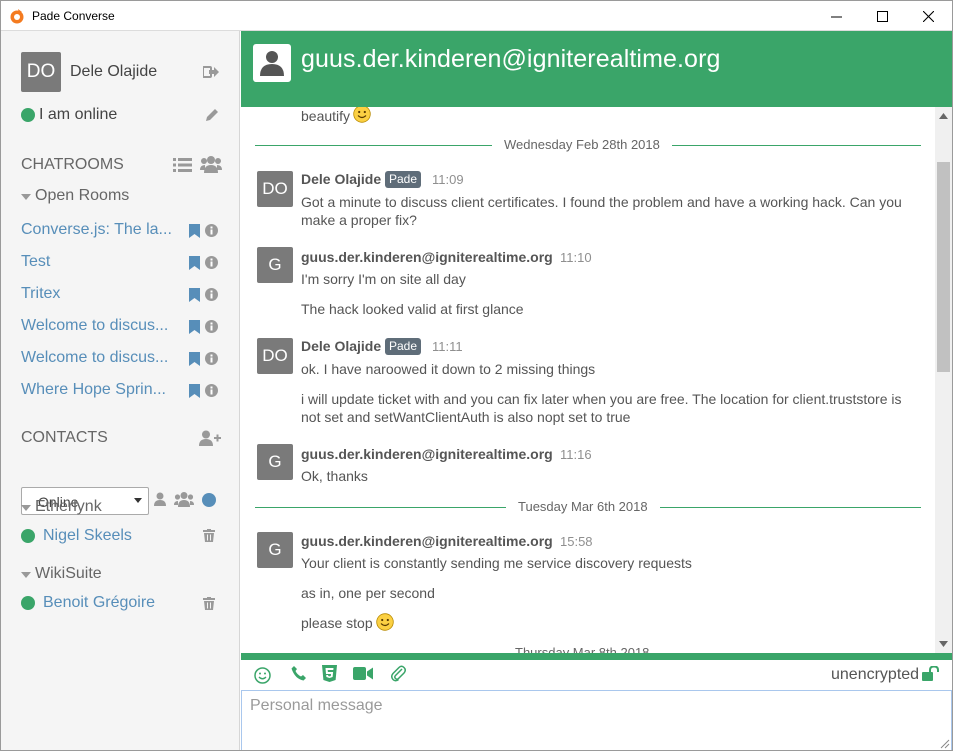  Describe the element at coordinates (298, 673) in the screenshot. I see `phone-call-icon` at that location.